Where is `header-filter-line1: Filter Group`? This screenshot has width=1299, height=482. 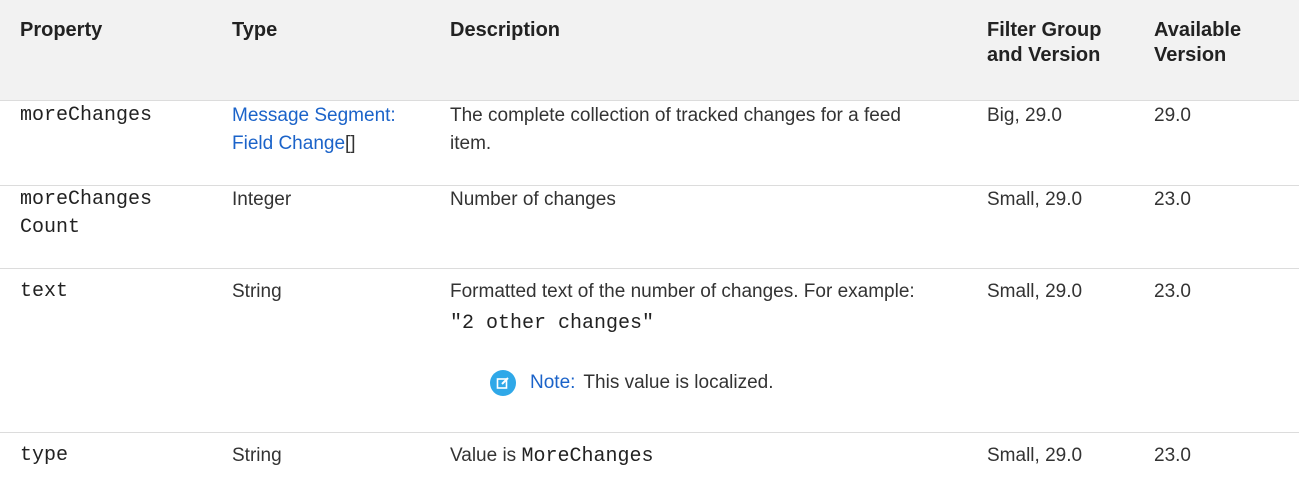 header-filter-line1: Filter Group is located at coordinates (1044, 30).